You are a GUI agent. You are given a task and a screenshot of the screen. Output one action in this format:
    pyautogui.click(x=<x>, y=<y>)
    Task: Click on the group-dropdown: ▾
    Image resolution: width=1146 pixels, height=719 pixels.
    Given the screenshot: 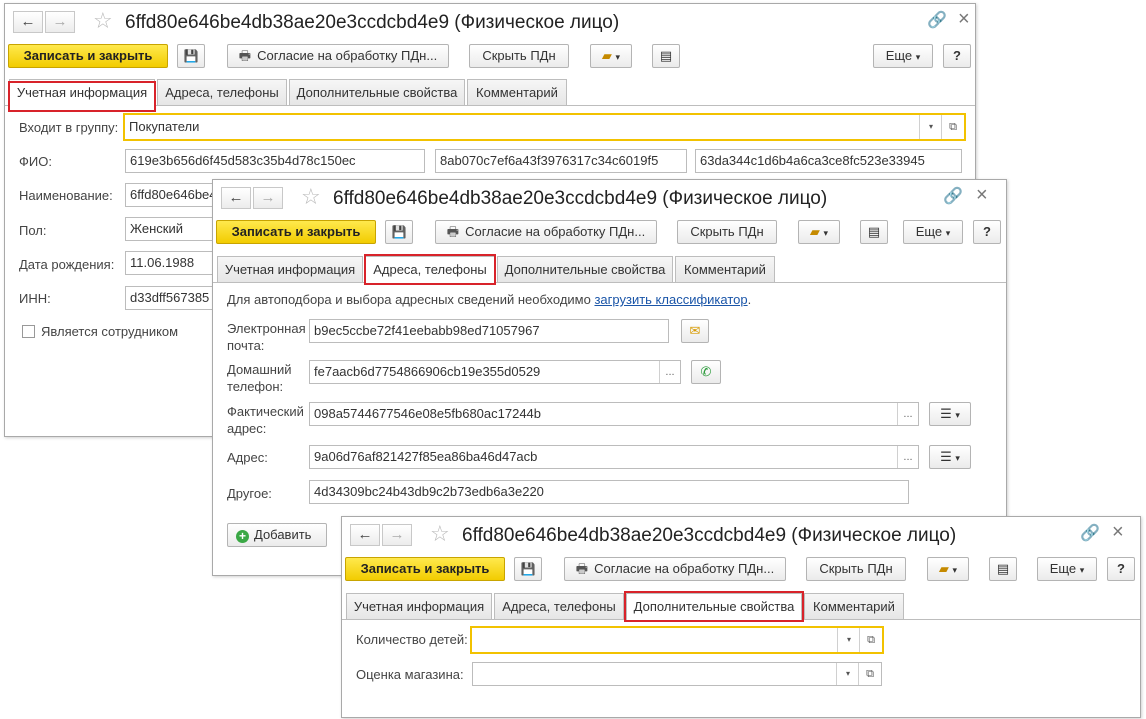 What is the action you would take?
    pyautogui.click(x=930, y=127)
    